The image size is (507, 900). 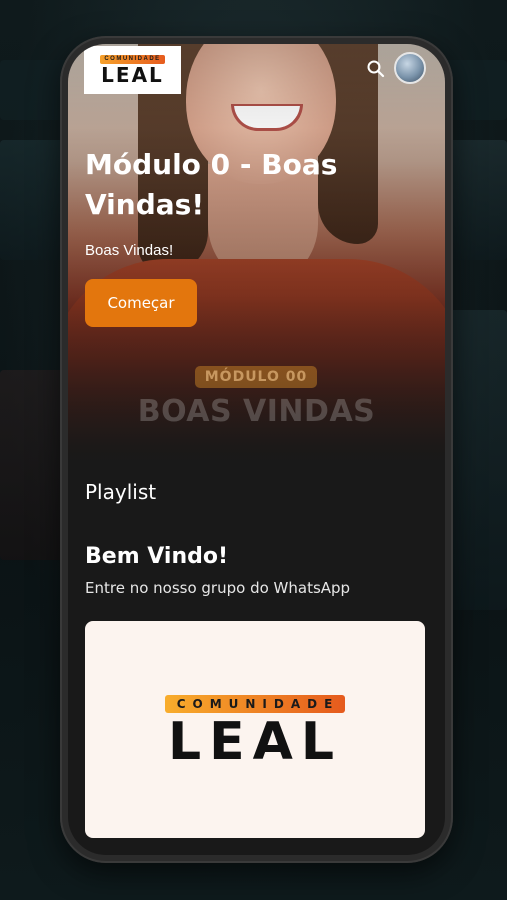 What do you see at coordinates (256, 411) in the screenshot?
I see `hero-watermark-title: BOAS VINDAS` at bounding box center [256, 411].